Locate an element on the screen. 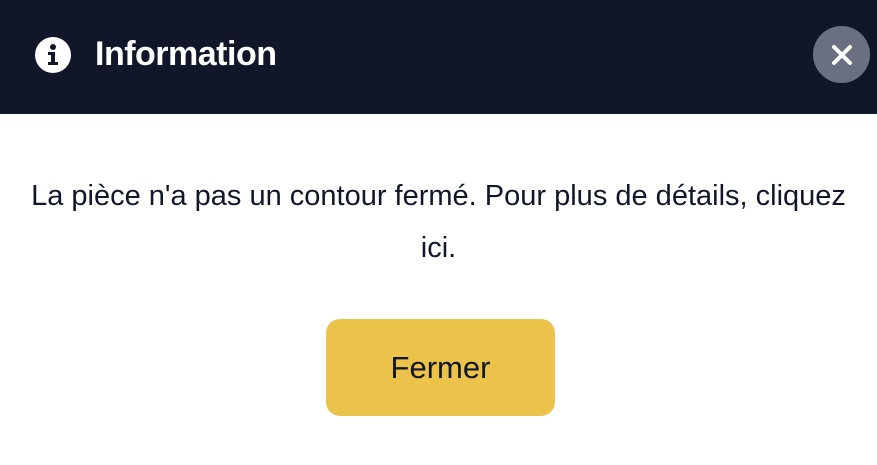 The height and width of the screenshot is (465, 877). close-dialog-button: Fermer is located at coordinates (440, 367).